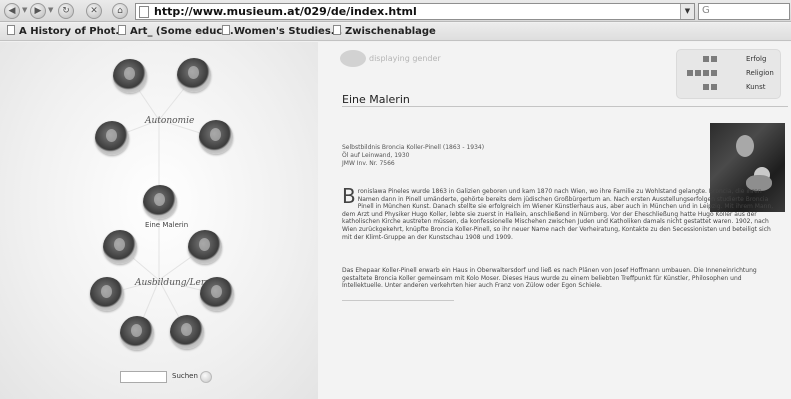 Image resolution: width=791 pixels, height=399 pixels. What do you see at coordinates (206, 377) in the screenshot?
I see `search-go-icon` at bounding box center [206, 377].